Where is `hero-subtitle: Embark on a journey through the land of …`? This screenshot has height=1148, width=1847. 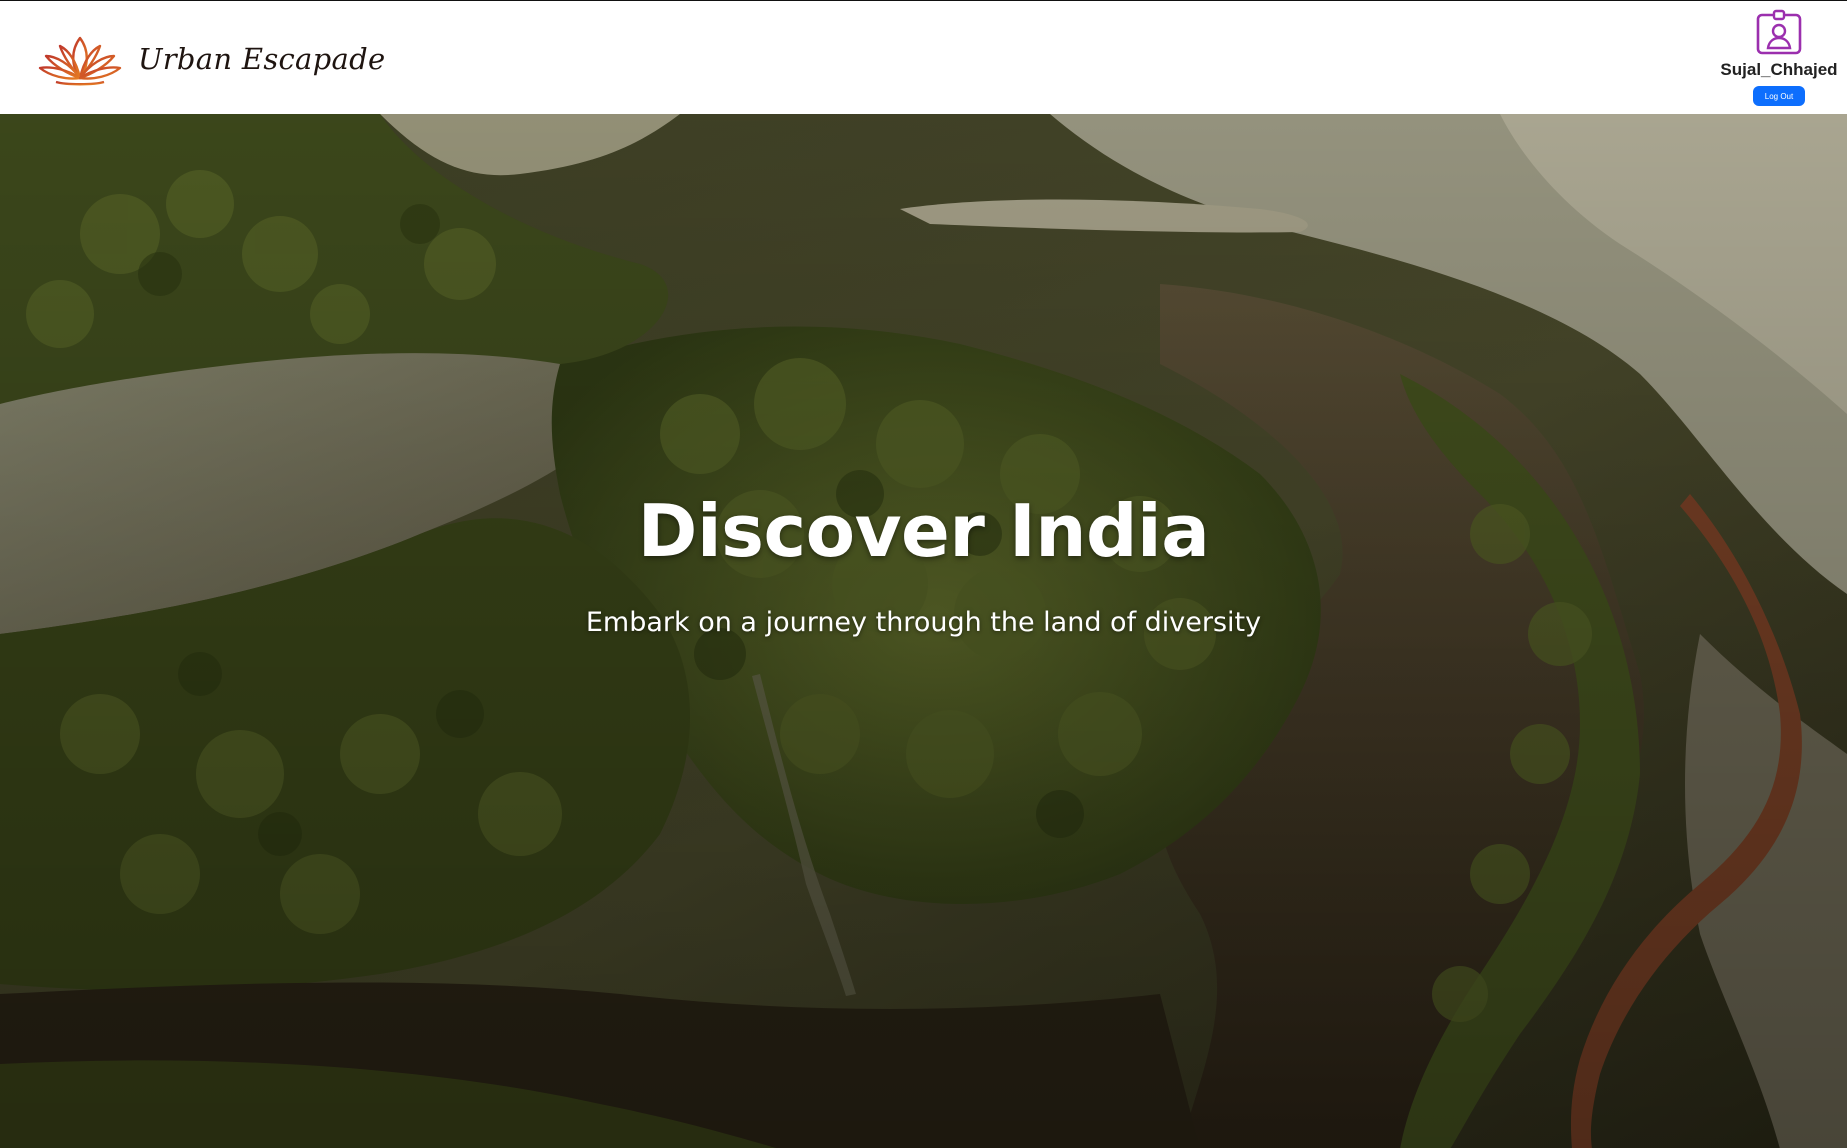
hero-subtitle: Embark on a journey through the land of … is located at coordinates (923, 622).